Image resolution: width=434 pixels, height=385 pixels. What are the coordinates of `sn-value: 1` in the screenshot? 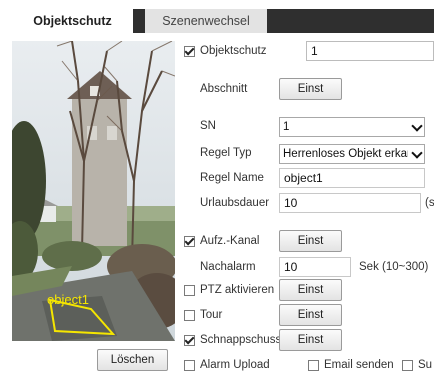 It's located at (286, 127).